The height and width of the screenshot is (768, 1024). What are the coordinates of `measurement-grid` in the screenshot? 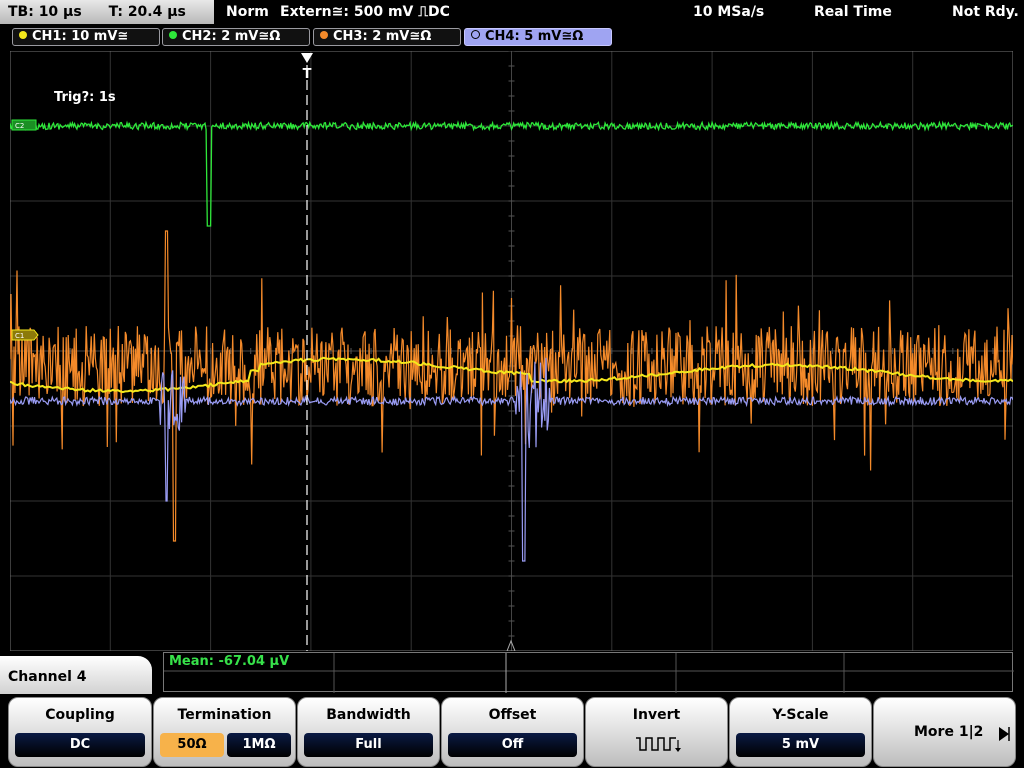 It's located at (589, 673).